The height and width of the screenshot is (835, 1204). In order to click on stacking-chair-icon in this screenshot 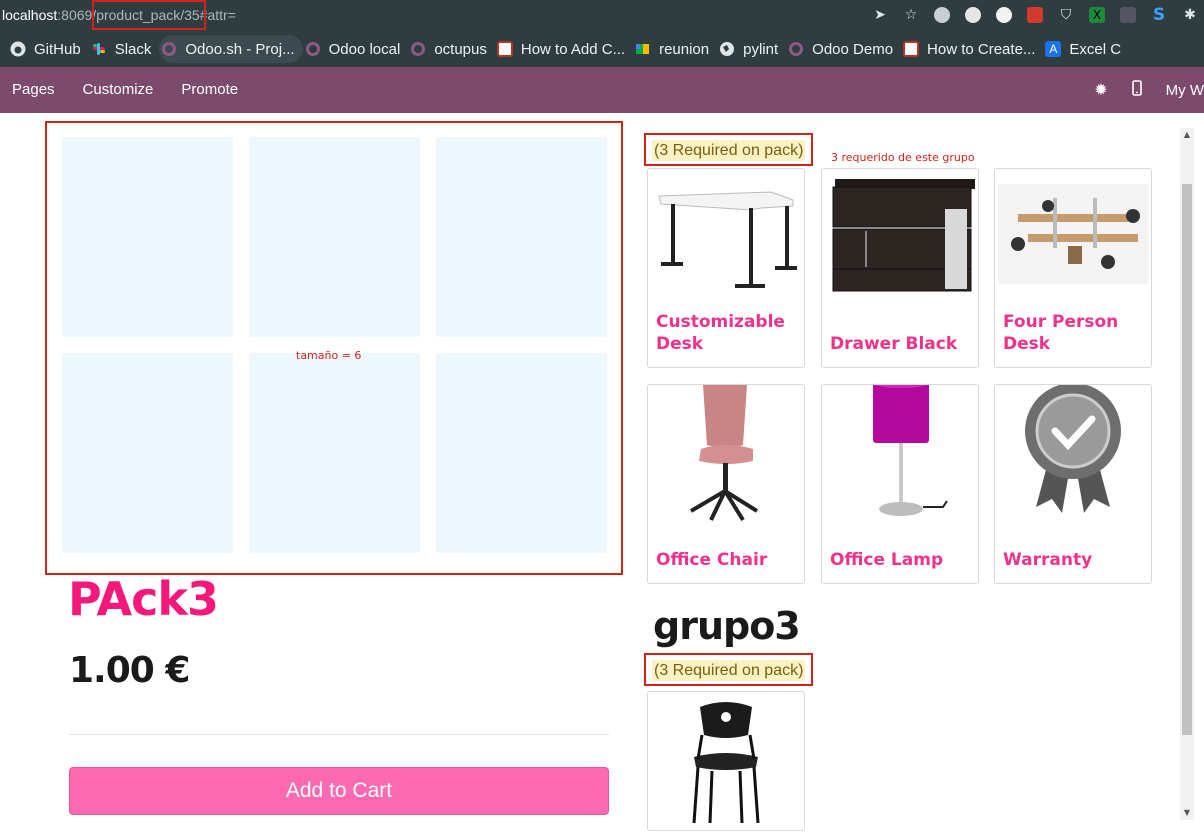, I will do `click(726, 759)`.